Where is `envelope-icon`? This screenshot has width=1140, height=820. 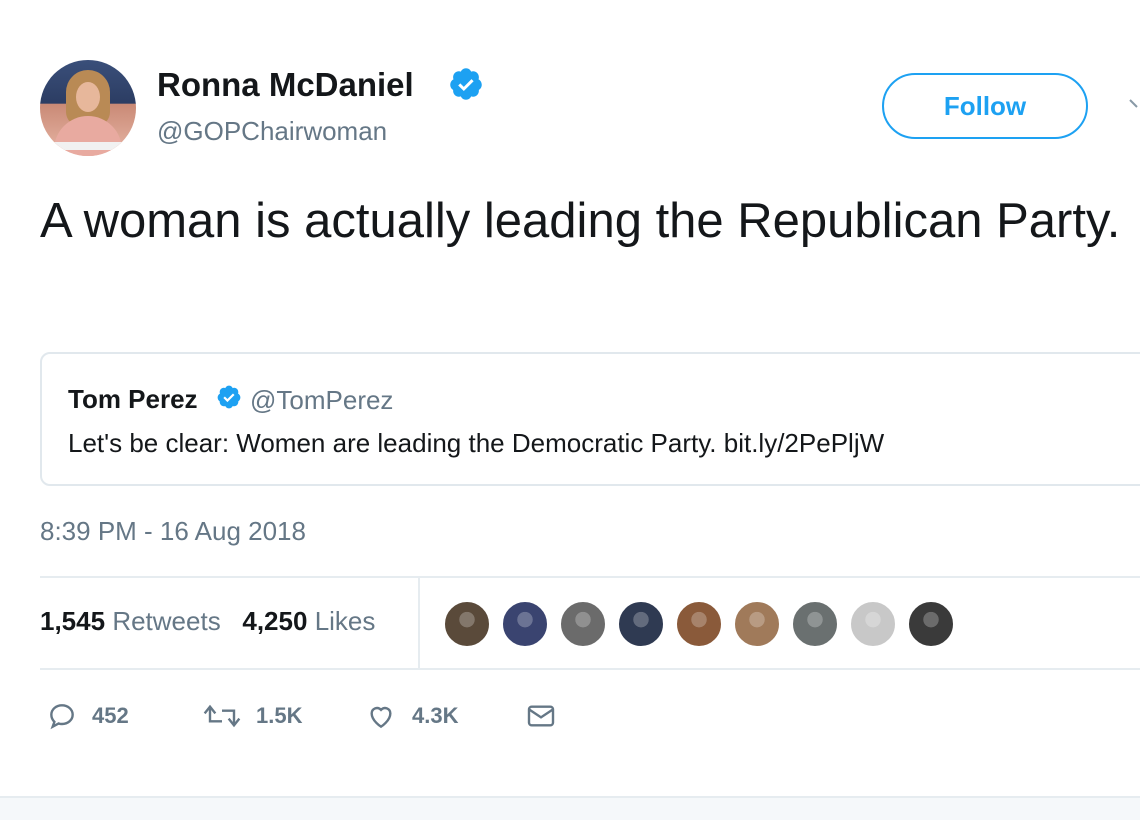
envelope-icon is located at coordinates (541, 716).